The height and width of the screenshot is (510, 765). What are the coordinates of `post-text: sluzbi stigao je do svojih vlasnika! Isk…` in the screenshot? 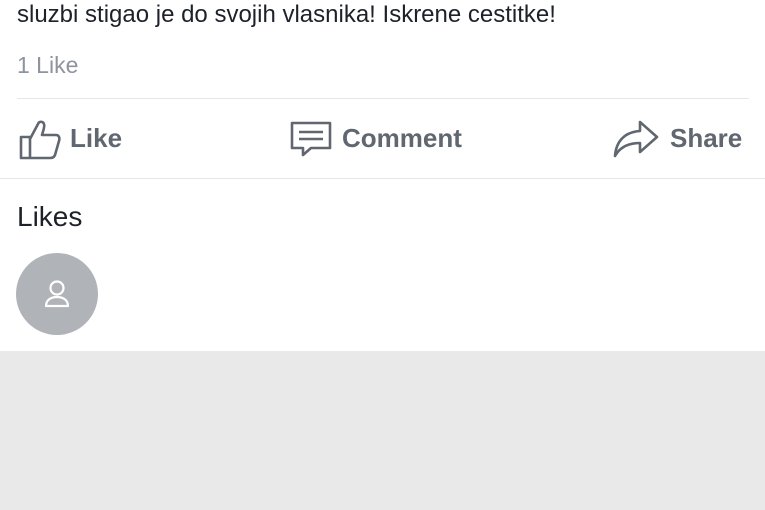 It's located at (286, 14).